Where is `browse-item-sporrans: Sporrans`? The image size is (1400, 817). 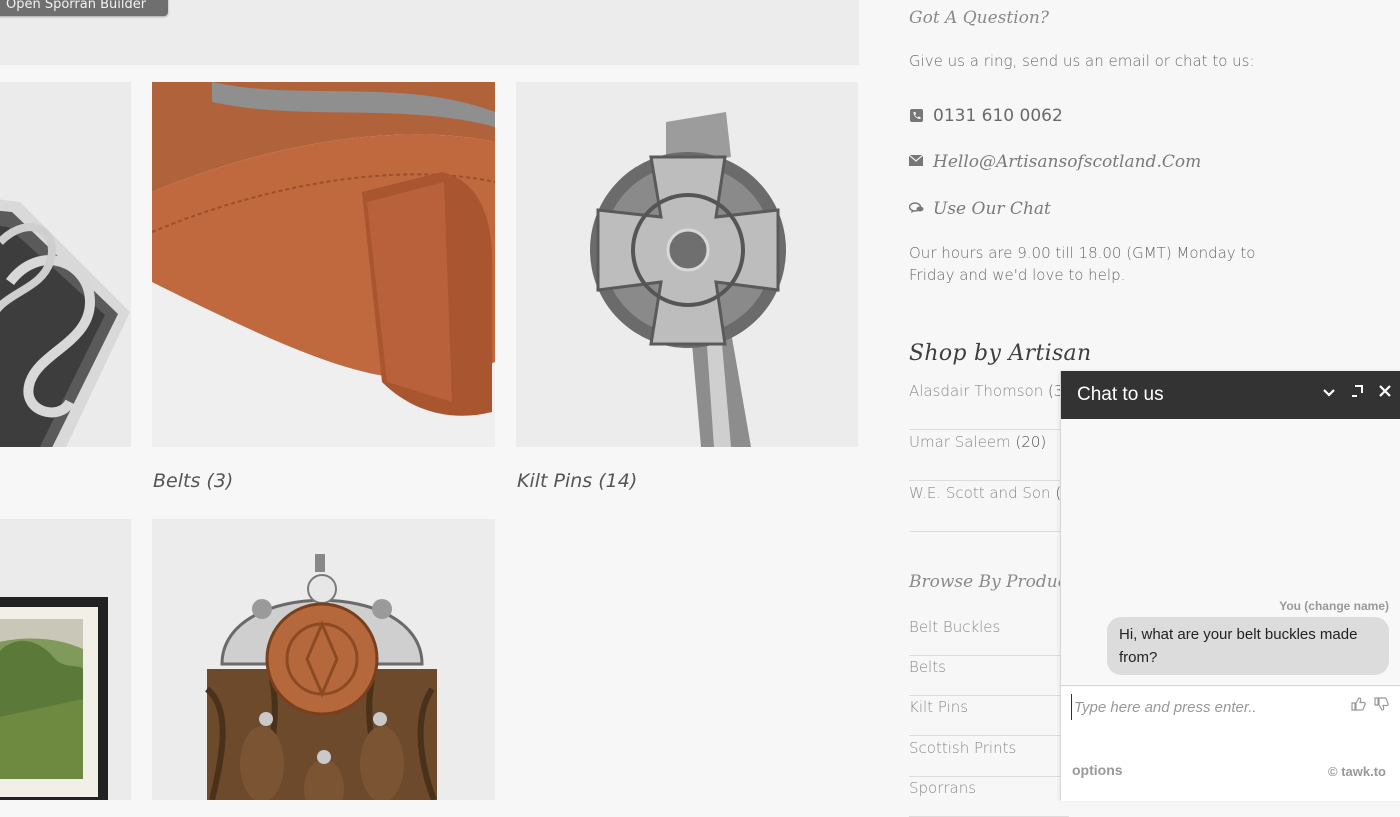 browse-item-sporrans: Sporrans is located at coordinates (989, 796).